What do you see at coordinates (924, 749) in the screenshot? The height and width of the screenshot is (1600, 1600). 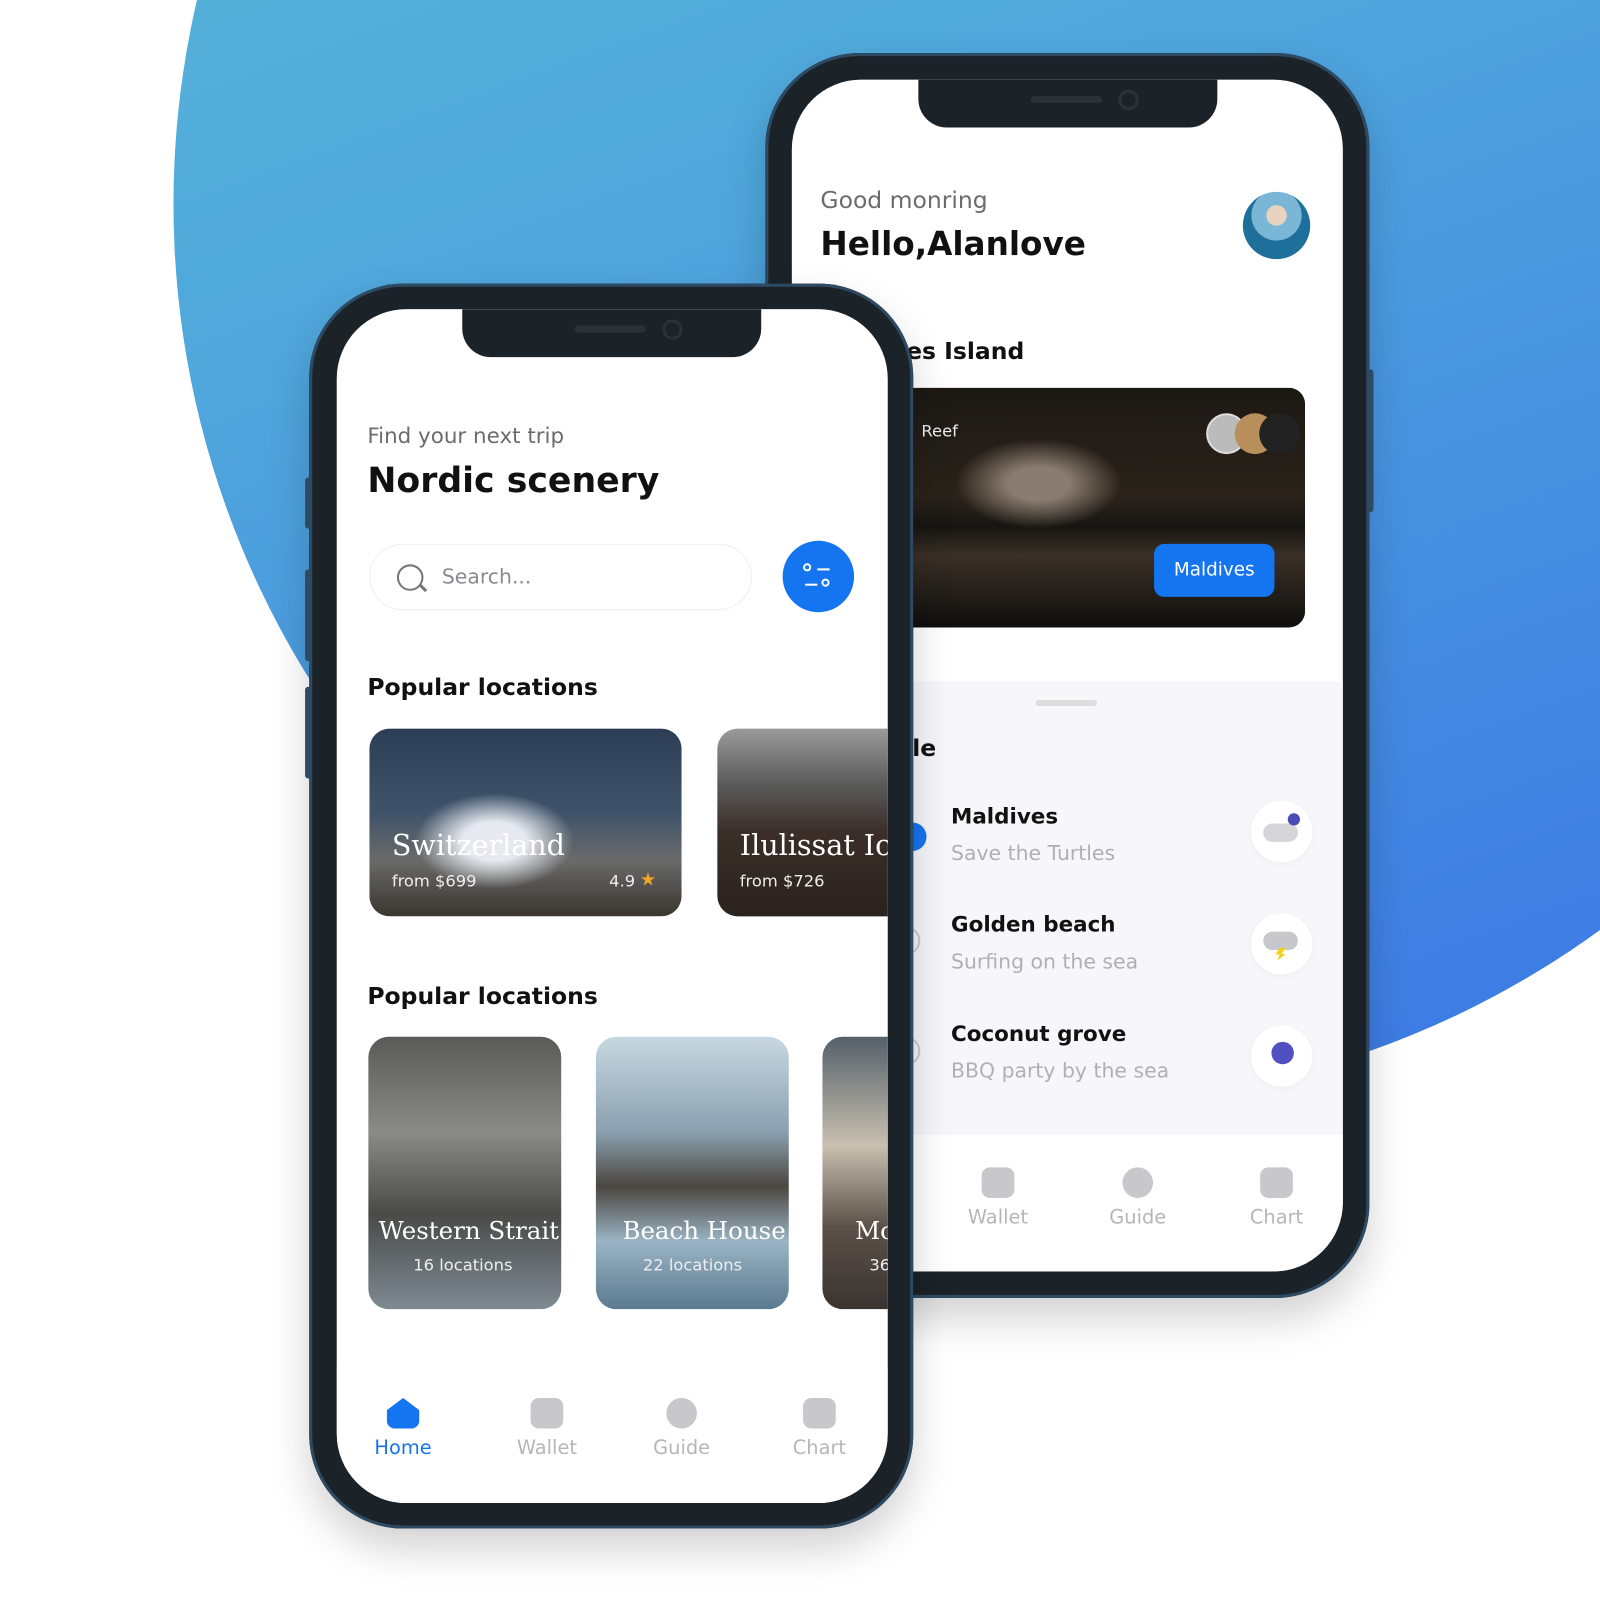 I see `schedule-title: le` at bounding box center [924, 749].